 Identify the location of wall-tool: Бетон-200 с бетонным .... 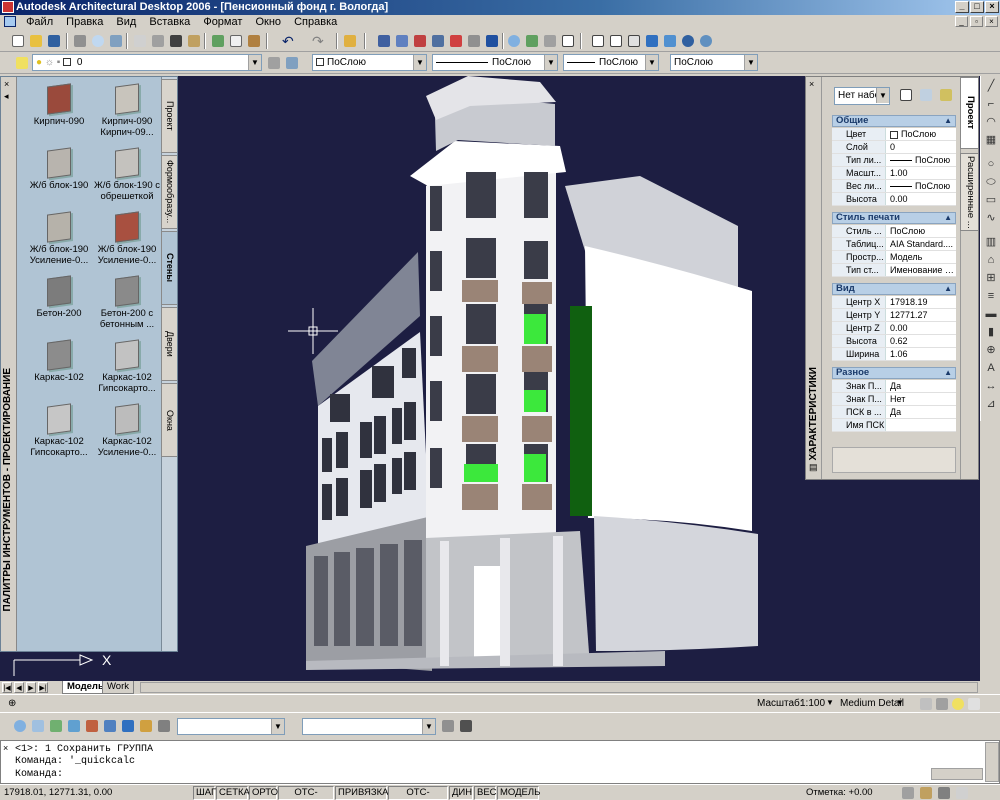
(127, 306).